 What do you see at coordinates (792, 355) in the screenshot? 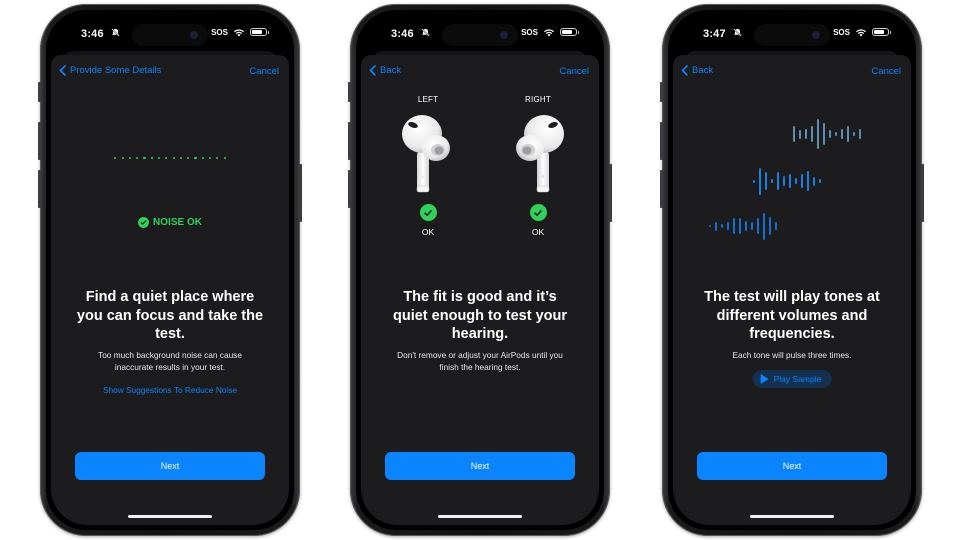
I see `page-subtitle: Each tone will pulse three times.` at bounding box center [792, 355].